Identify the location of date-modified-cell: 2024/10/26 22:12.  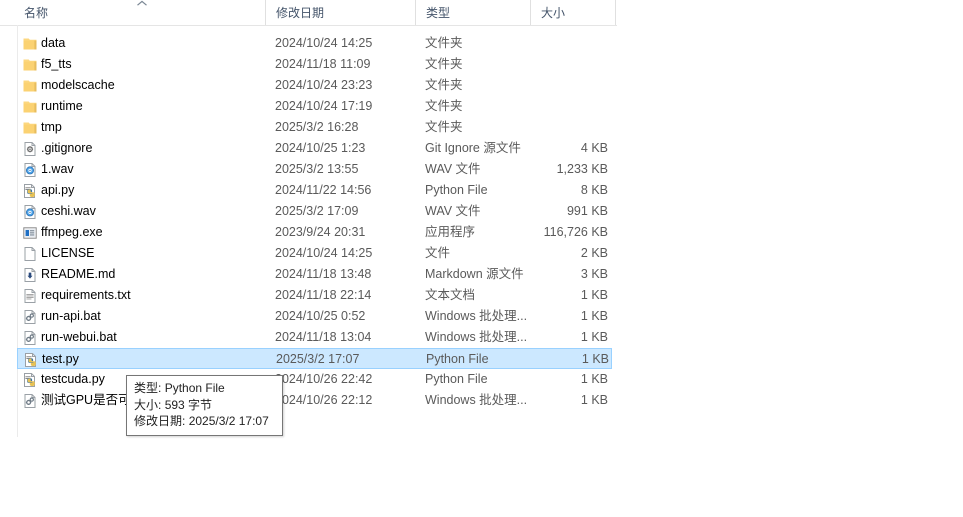
(324, 400).